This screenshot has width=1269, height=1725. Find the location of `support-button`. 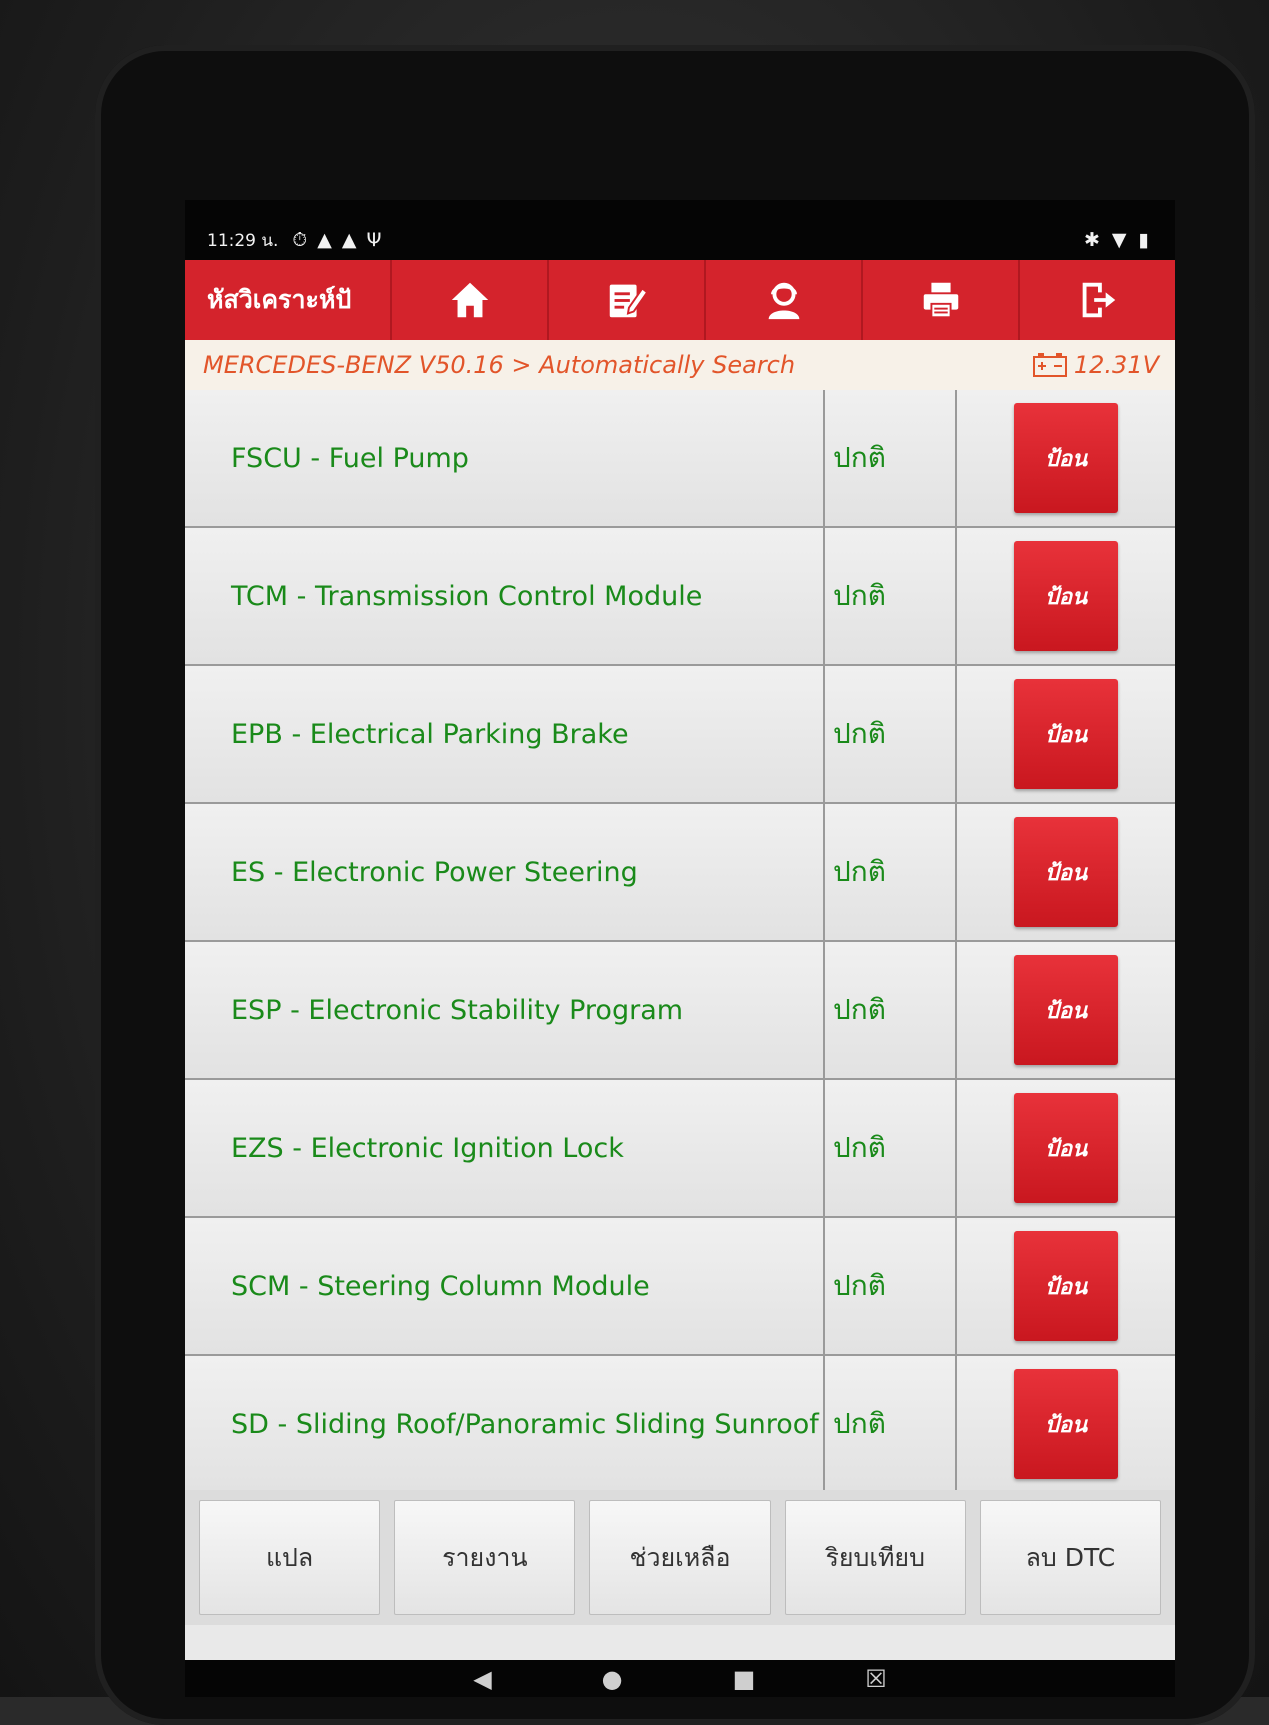

support-button is located at coordinates (782, 300).